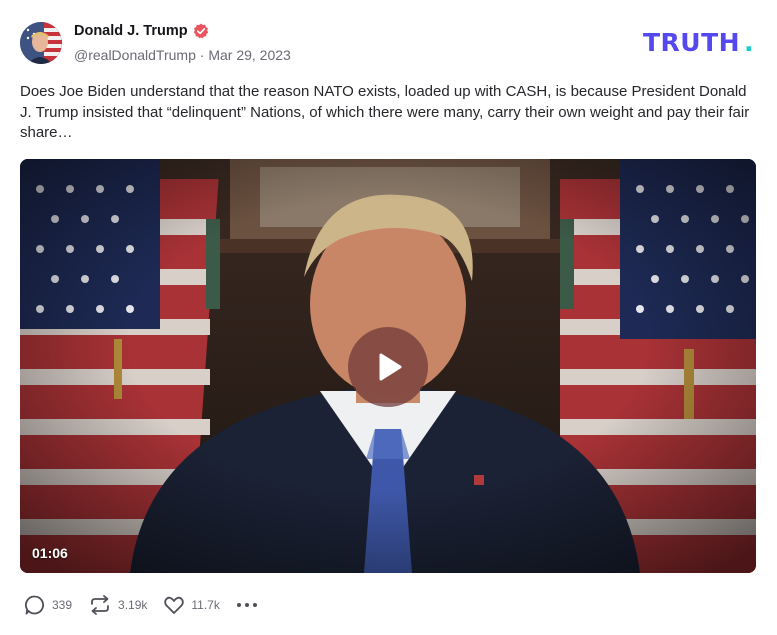 The image size is (777, 635). I want to click on handle-and-date: @realDonaldTrump · Mar 29, 2023, so click(182, 55).